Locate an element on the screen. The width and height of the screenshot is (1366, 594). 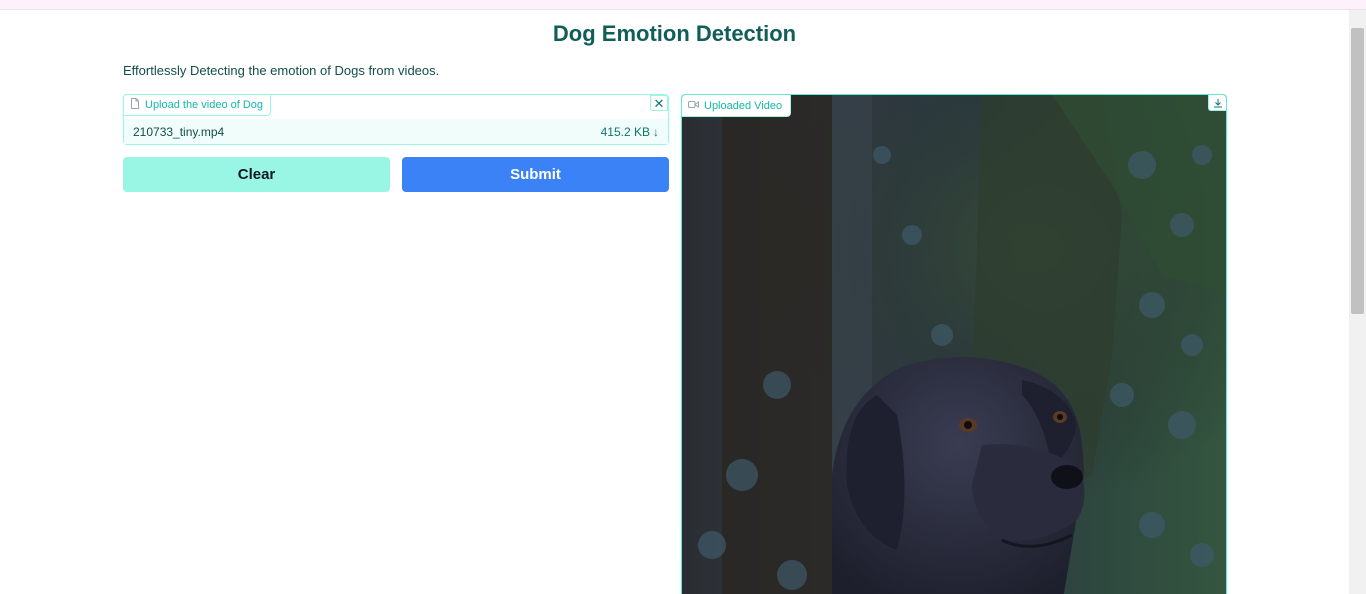
file-size: 415.2 KB is located at coordinates (625, 131).